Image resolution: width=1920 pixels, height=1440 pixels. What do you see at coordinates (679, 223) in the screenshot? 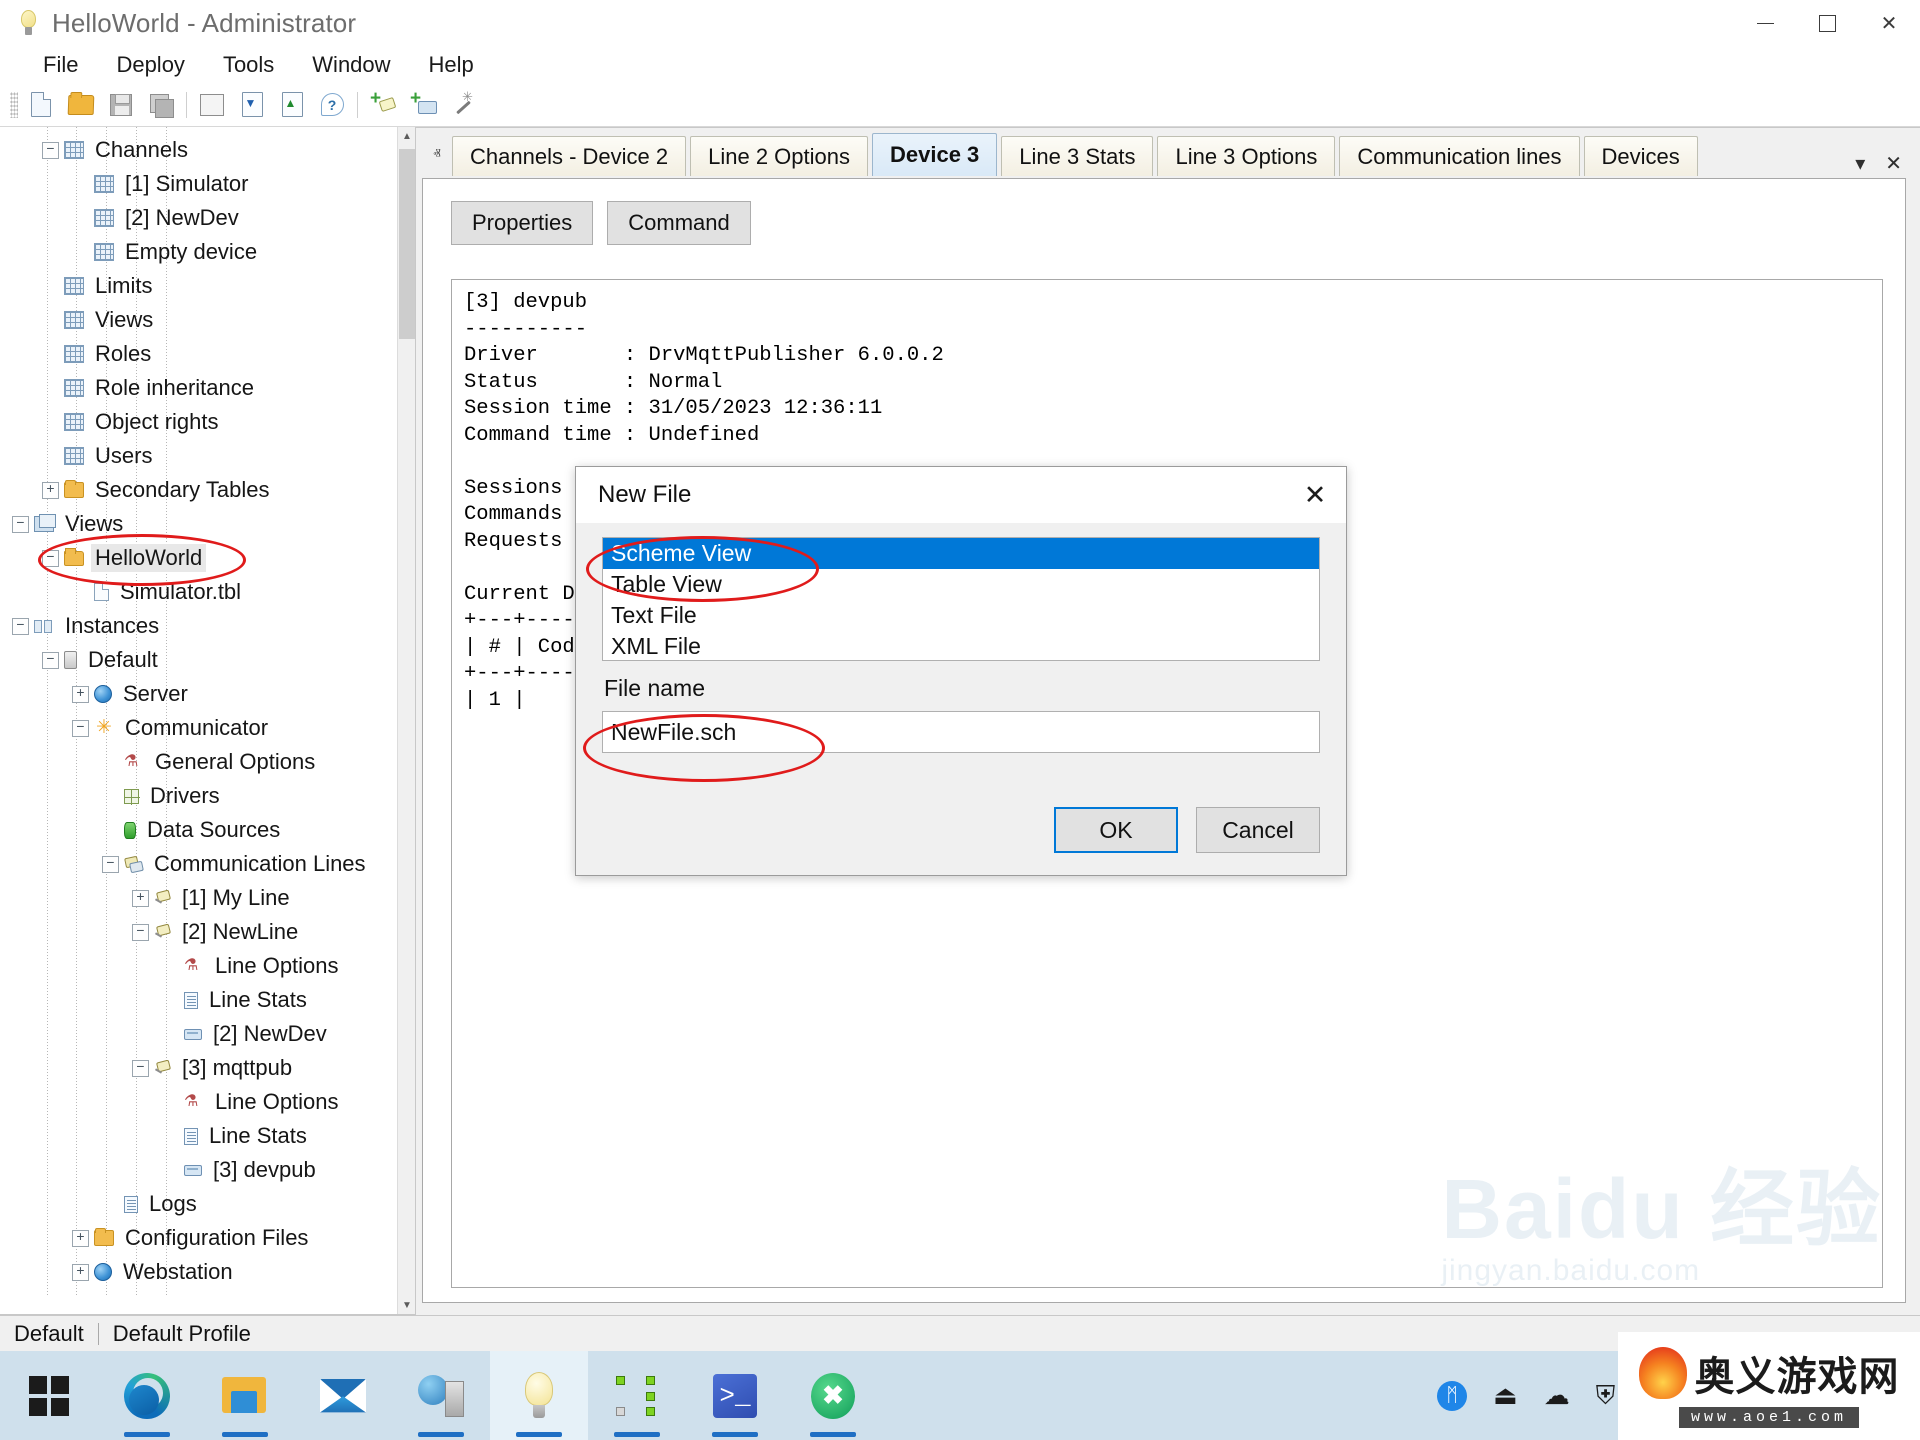
I see `command-button: Command` at bounding box center [679, 223].